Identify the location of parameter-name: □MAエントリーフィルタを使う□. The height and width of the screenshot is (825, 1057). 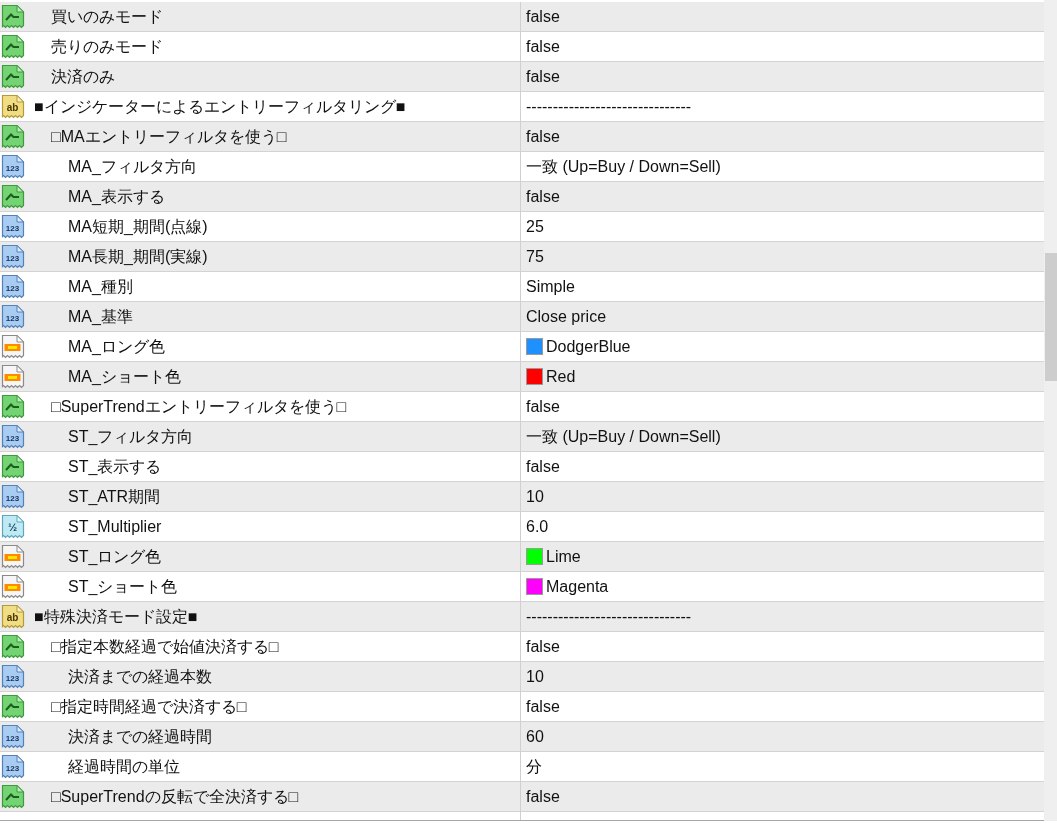
(169, 136).